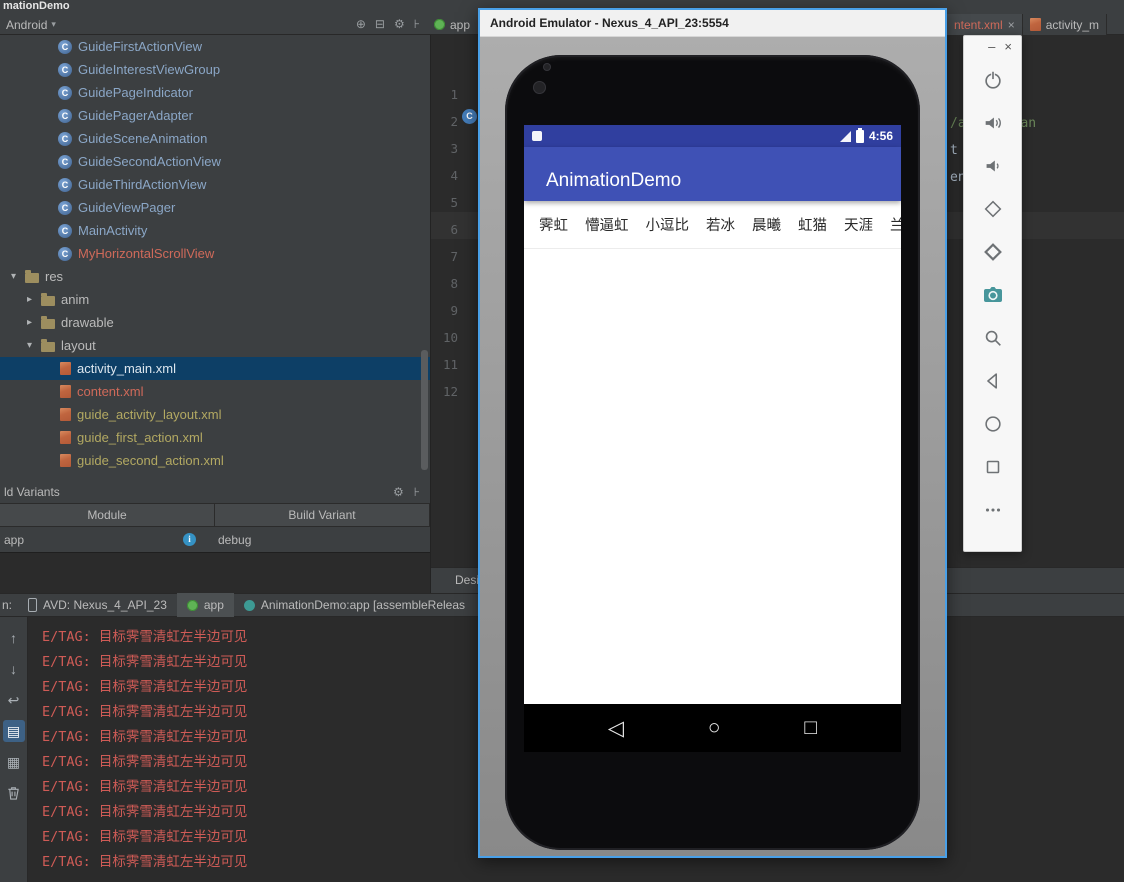 The image size is (1124, 882). Describe the element at coordinates (26, 25) in the screenshot. I see `project-view-selector: Android` at that location.